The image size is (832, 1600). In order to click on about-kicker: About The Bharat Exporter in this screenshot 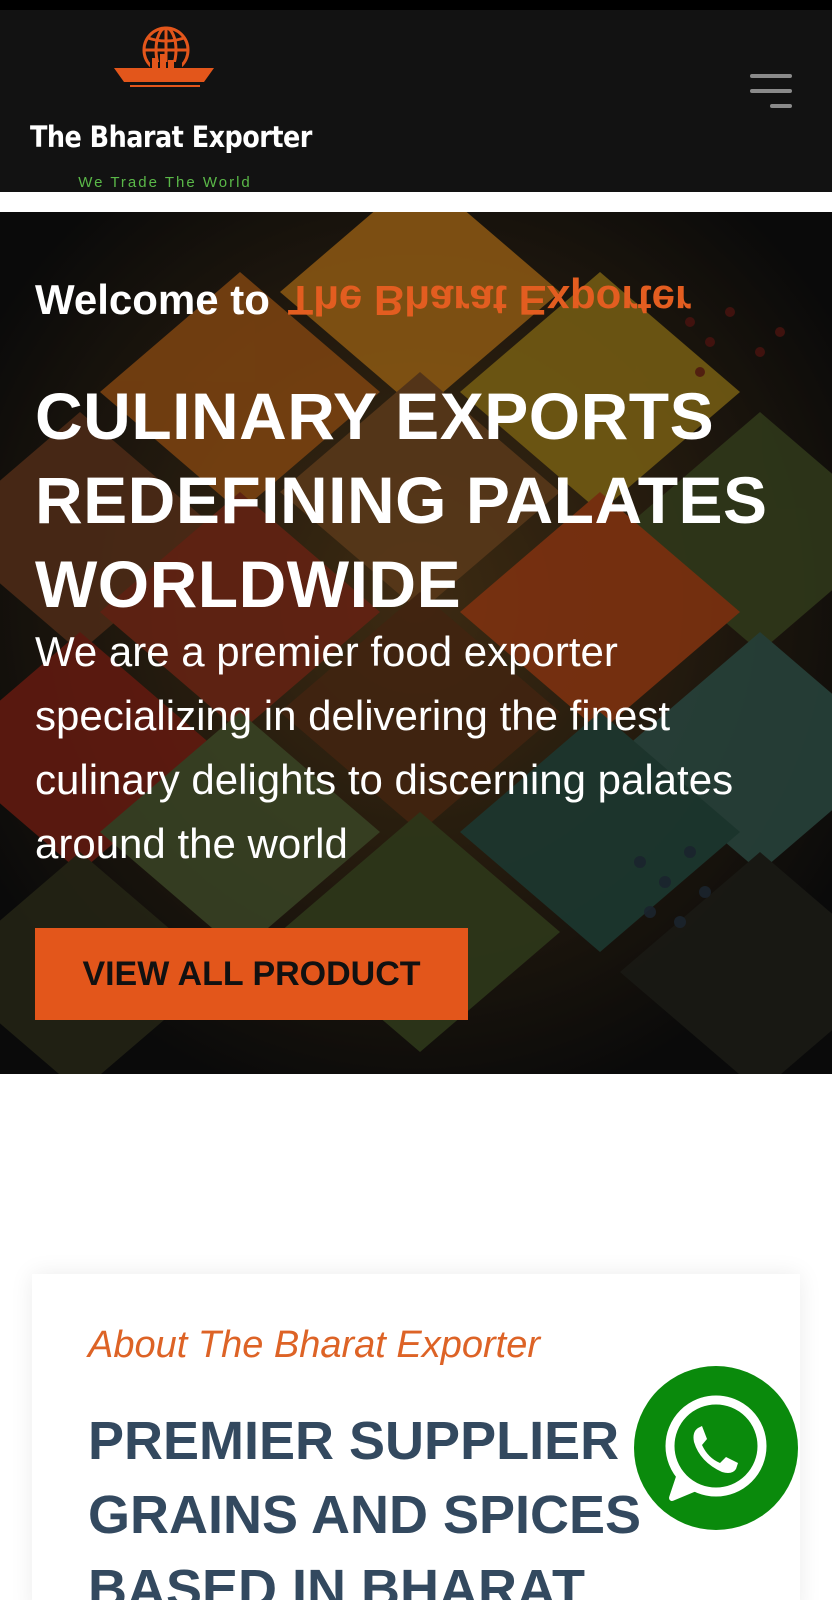, I will do `click(314, 1345)`.